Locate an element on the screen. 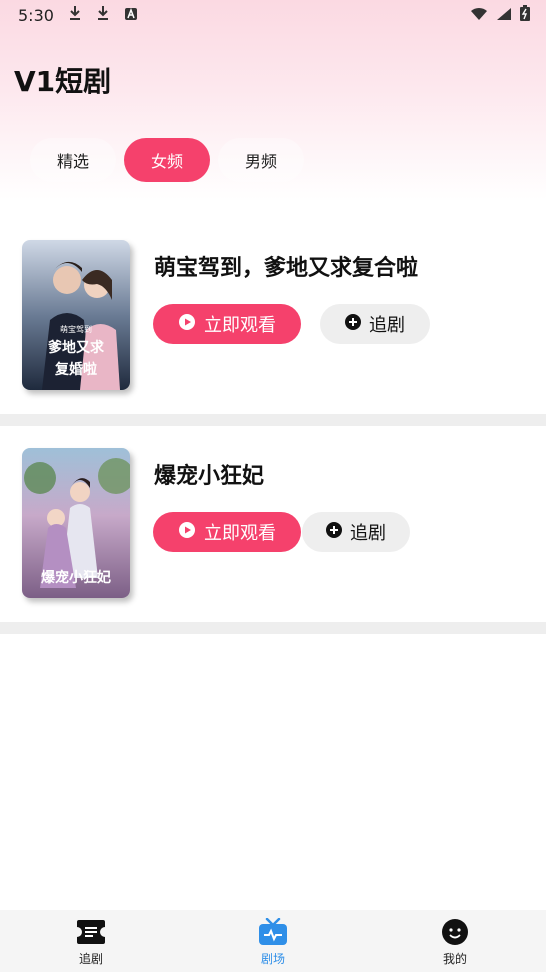  tab-featured: 精选 is located at coordinates (73, 160).